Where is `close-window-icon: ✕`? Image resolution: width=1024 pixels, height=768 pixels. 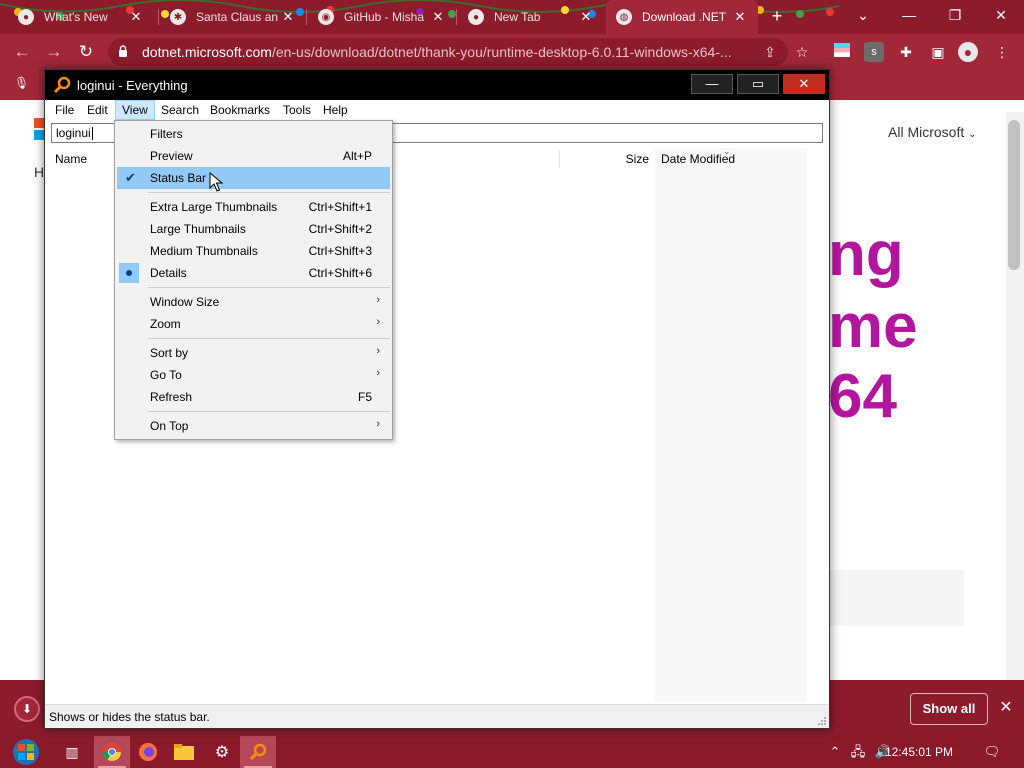
close-window-icon: ✕ is located at coordinates (1001, 15).